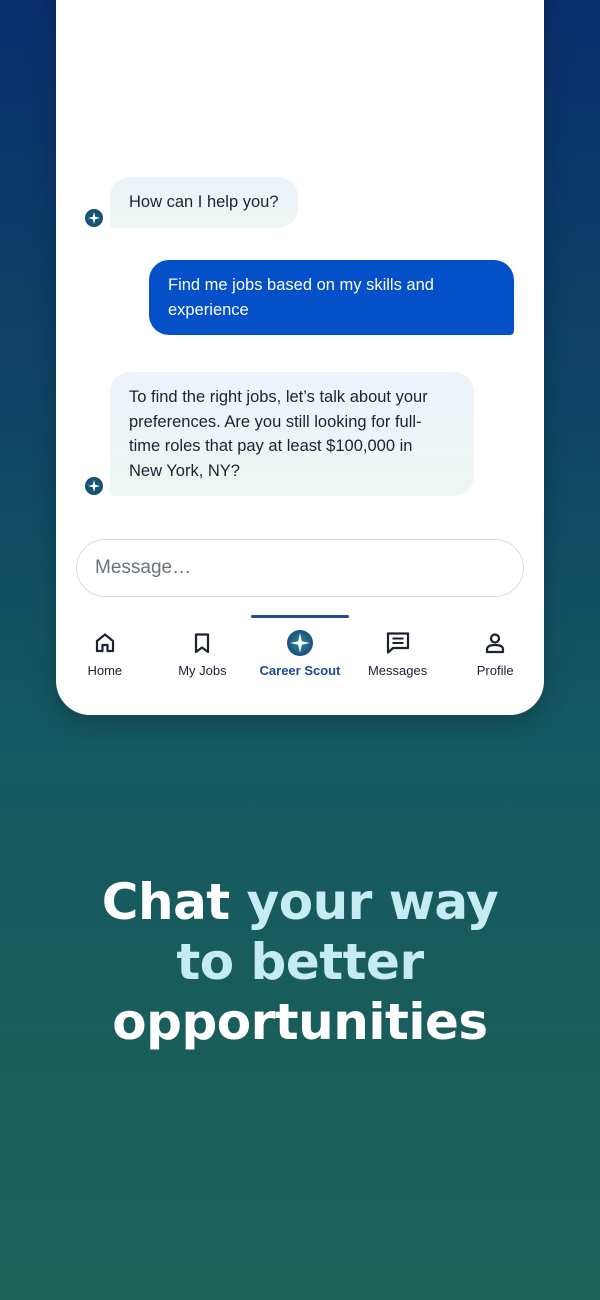  Describe the element at coordinates (301, 285) in the screenshot. I see `user-message-line: Find me jobs based on my skills and` at that location.